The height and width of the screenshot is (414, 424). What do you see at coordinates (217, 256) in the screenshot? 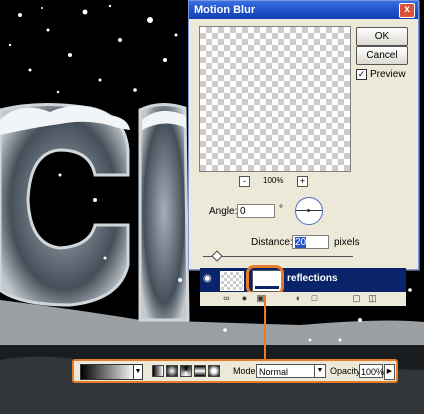
I see `distance-slider-thumb` at bounding box center [217, 256].